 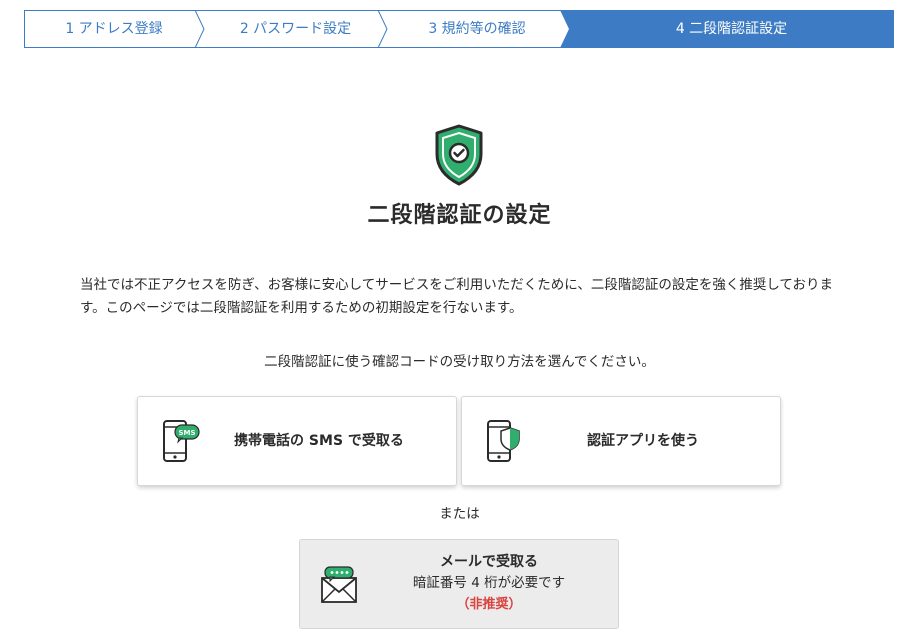 I want to click on progress-stepper: 1 アドレス登録 2 パスワード設定 3 規約等の確認 4 二段階認証設定, so click(x=459, y=29).